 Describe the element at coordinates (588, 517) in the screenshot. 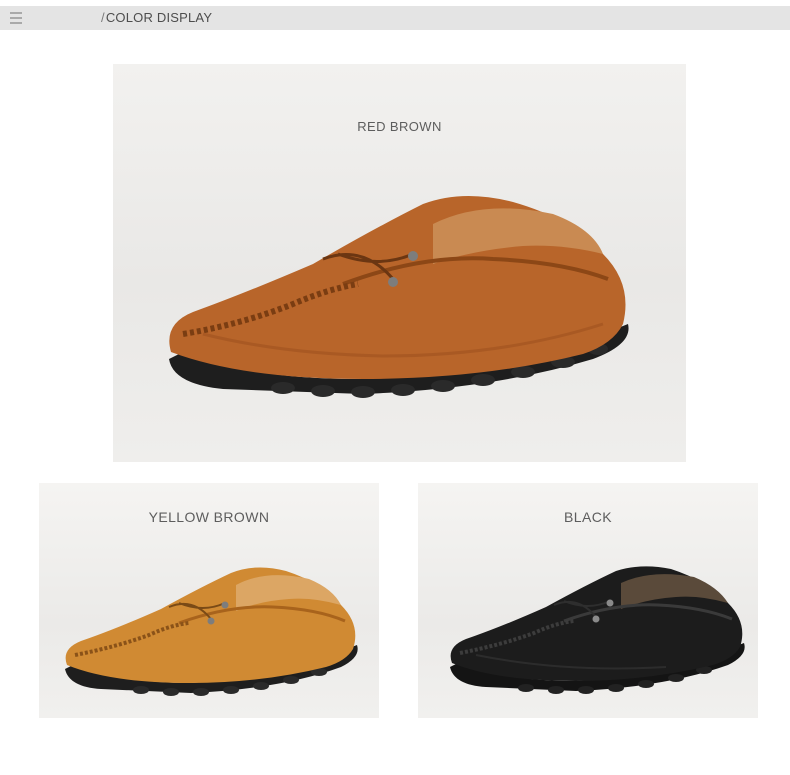

I see `color-label: BLACK` at that location.